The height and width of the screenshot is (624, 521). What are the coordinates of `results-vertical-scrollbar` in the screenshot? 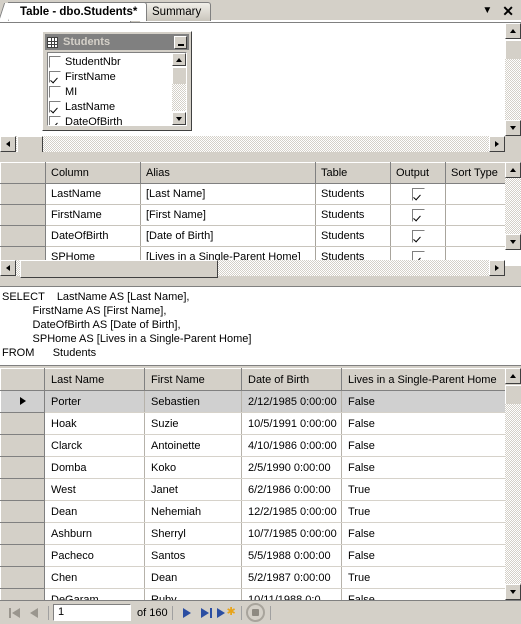 It's located at (513, 484).